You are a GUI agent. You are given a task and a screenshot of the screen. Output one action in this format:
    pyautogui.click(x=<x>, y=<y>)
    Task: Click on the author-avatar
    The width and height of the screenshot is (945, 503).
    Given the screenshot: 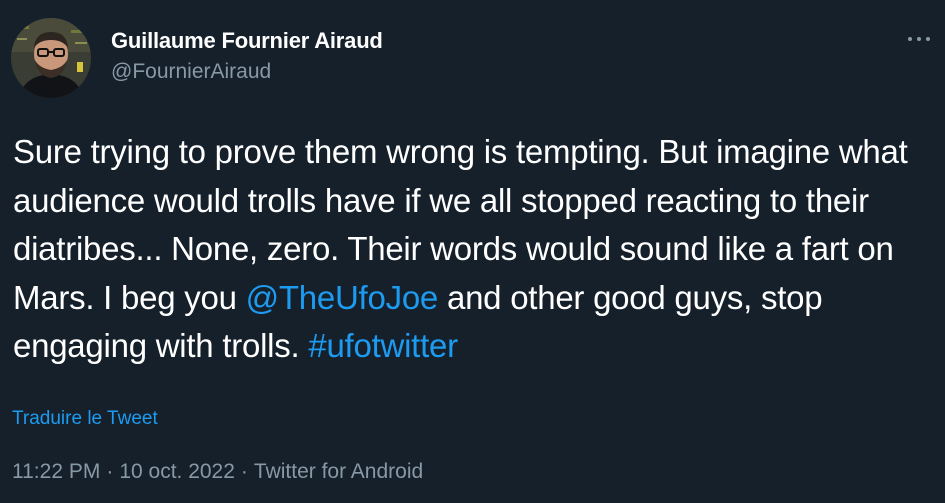 What is the action you would take?
    pyautogui.click(x=51, y=58)
    